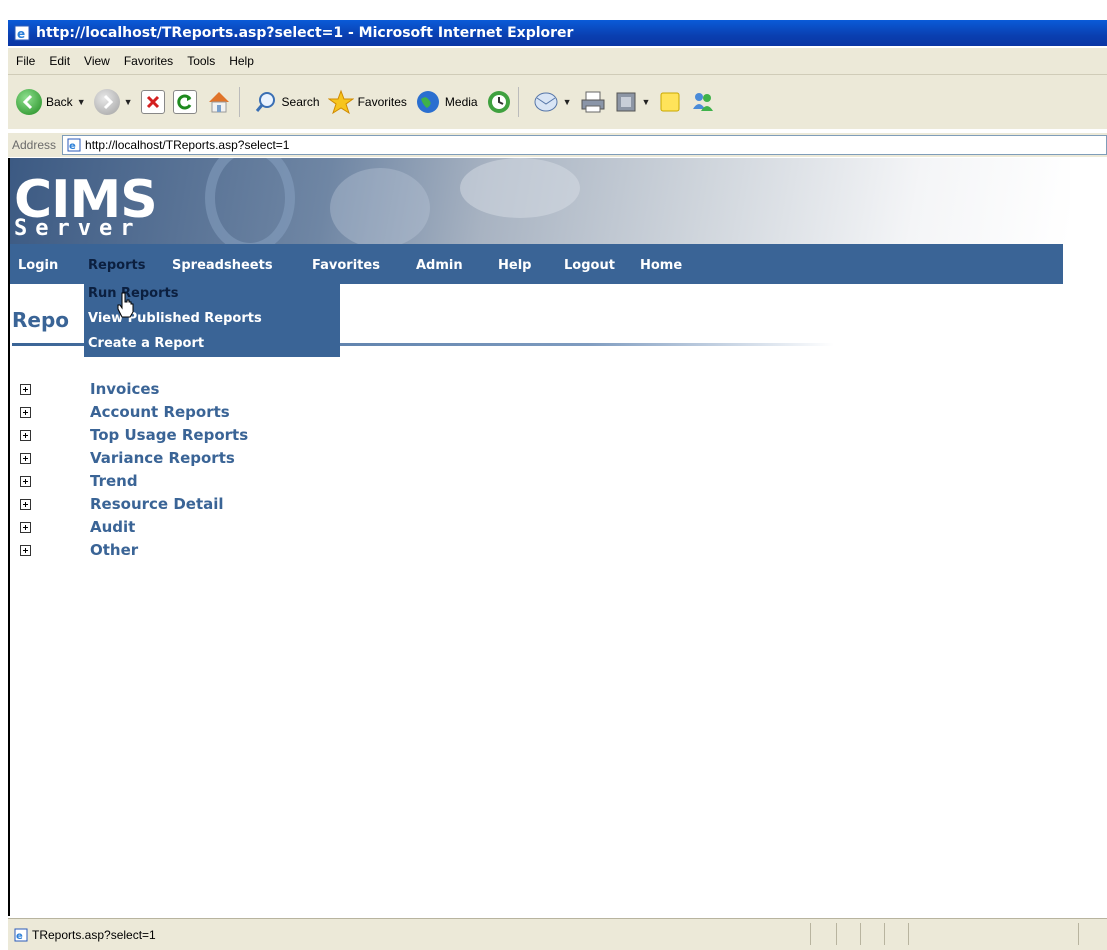 The image size is (1107, 950). I want to click on nav-logout: Logout, so click(589, 265).